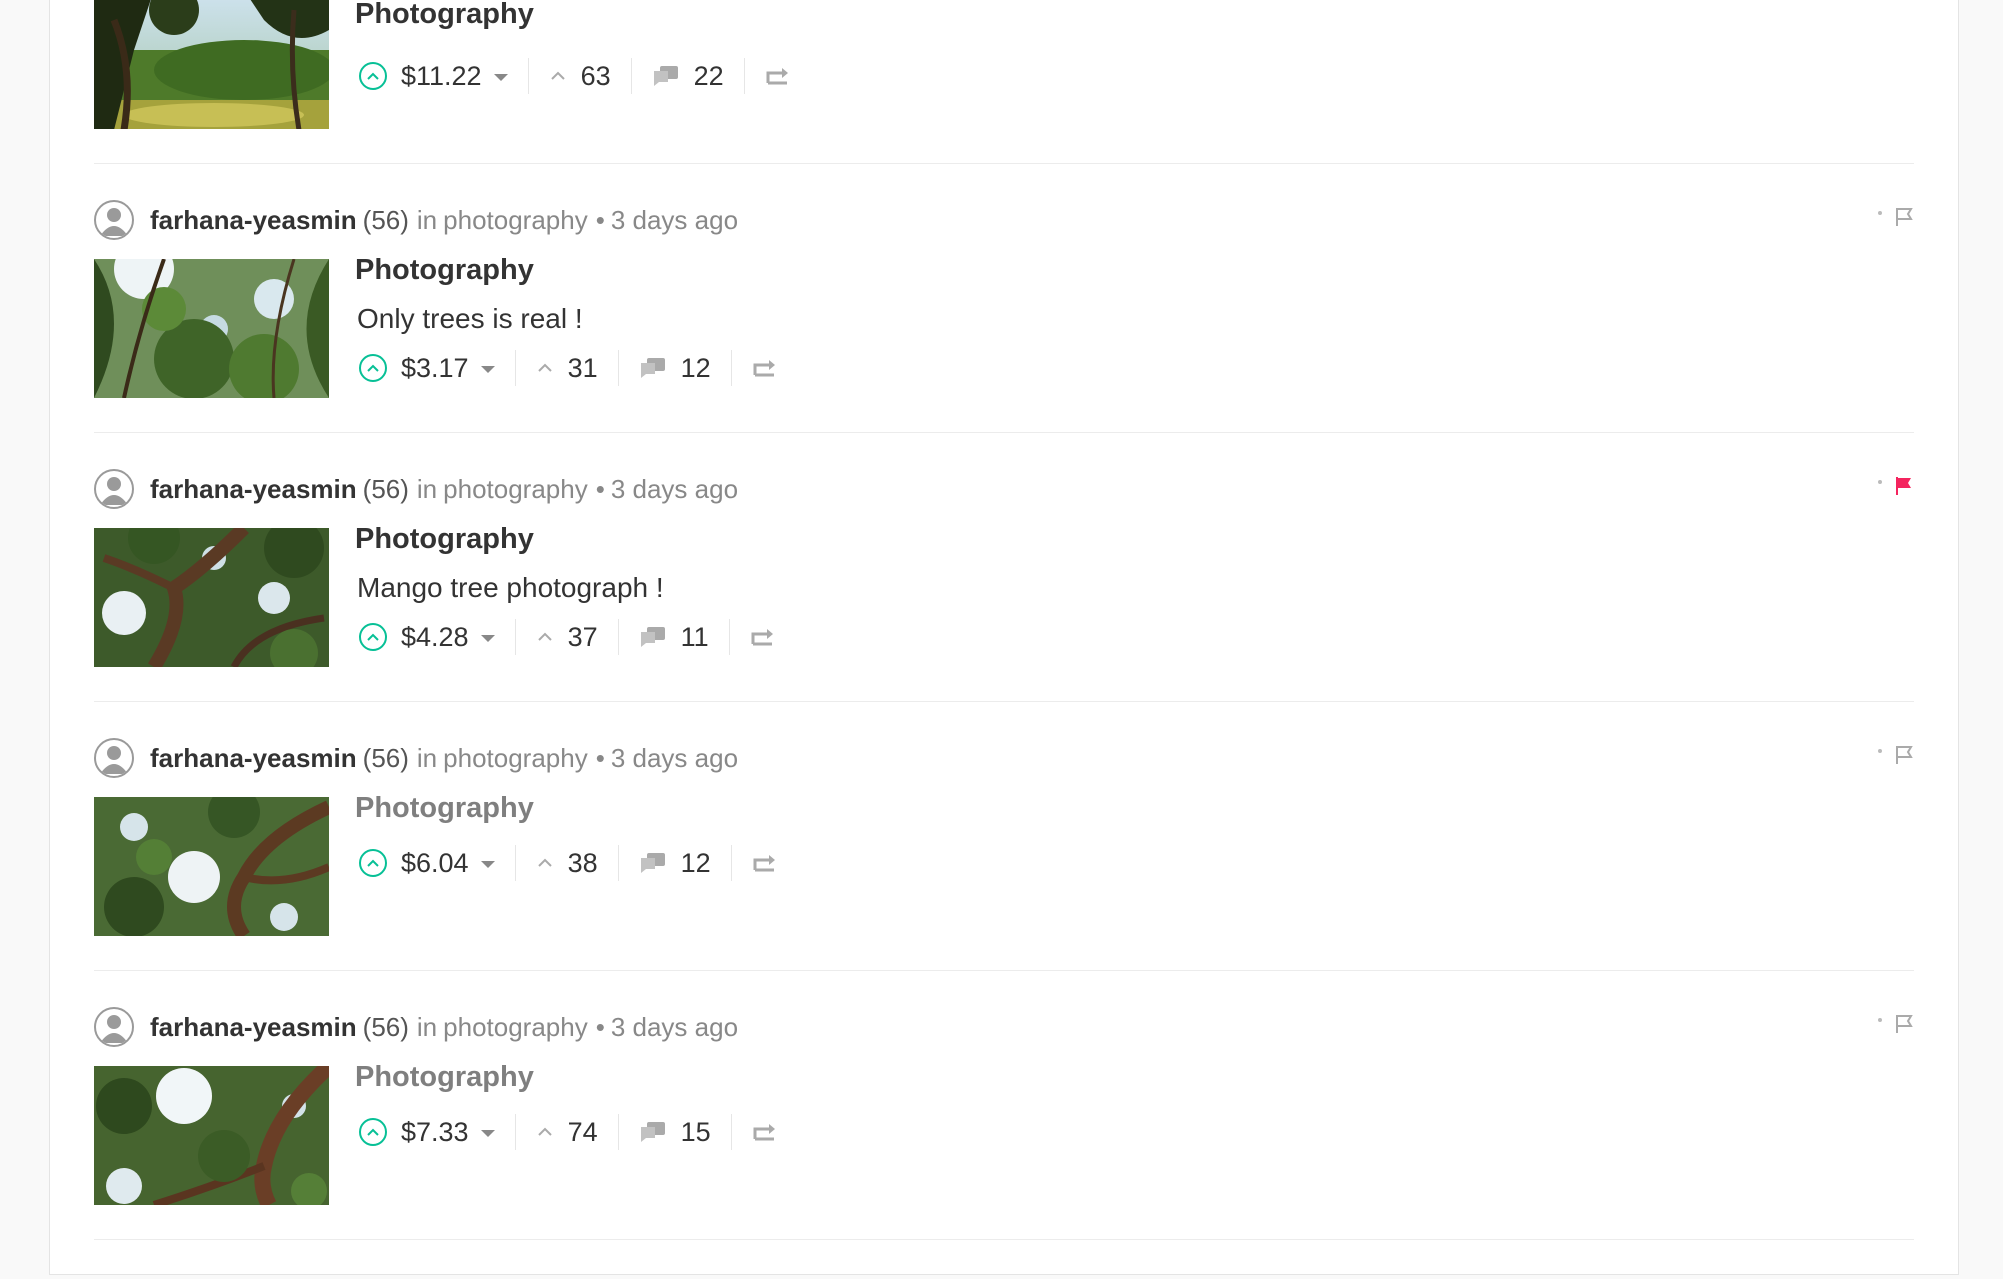  Describe the element at coordinates (427, 863) in the screenshot. I see `payout-dropdown: $6.04` at that location.